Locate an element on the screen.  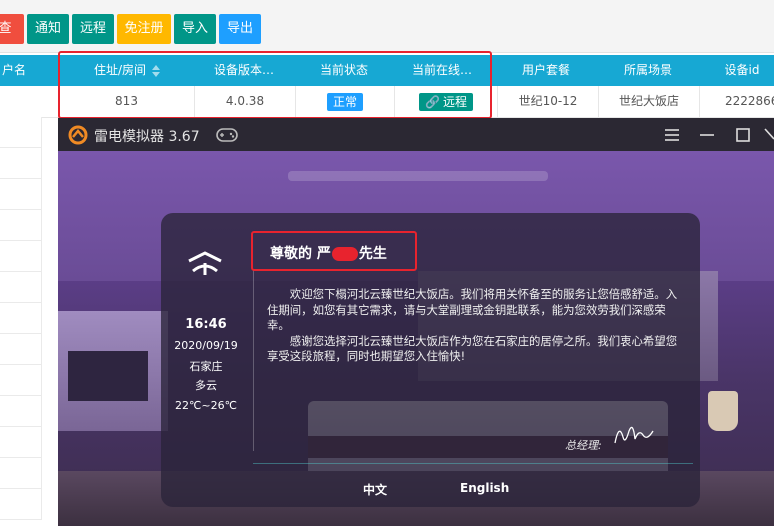
signature-image is located at coordinates (634, 435).